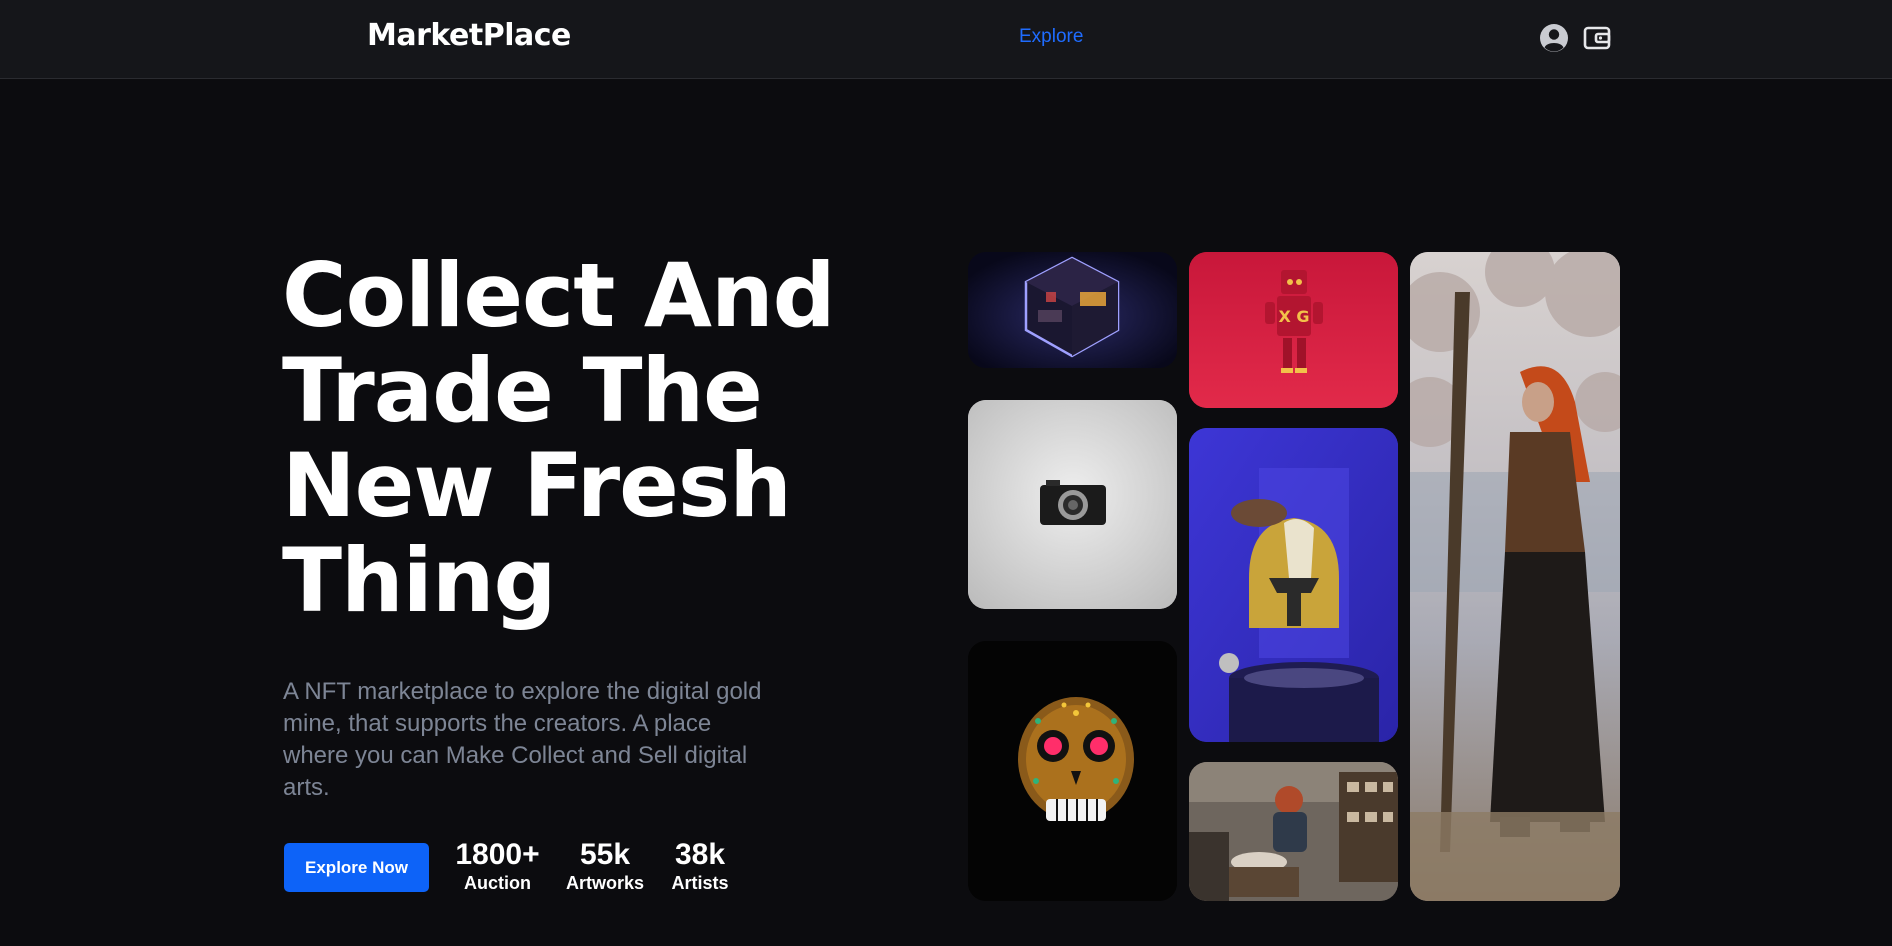 The width and height of the screenshot is (1892, 946). Describe the element at coordinates (605, 883) in the screenshot. I see `stat-label: Artworks` at that location.